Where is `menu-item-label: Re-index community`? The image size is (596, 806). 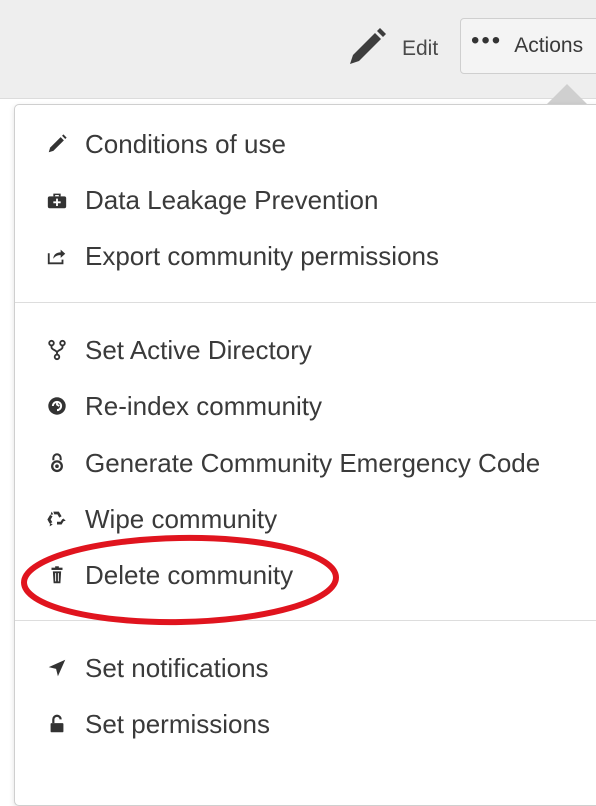 menu-item-label: Re-index community is located at coordinates (203, 405).